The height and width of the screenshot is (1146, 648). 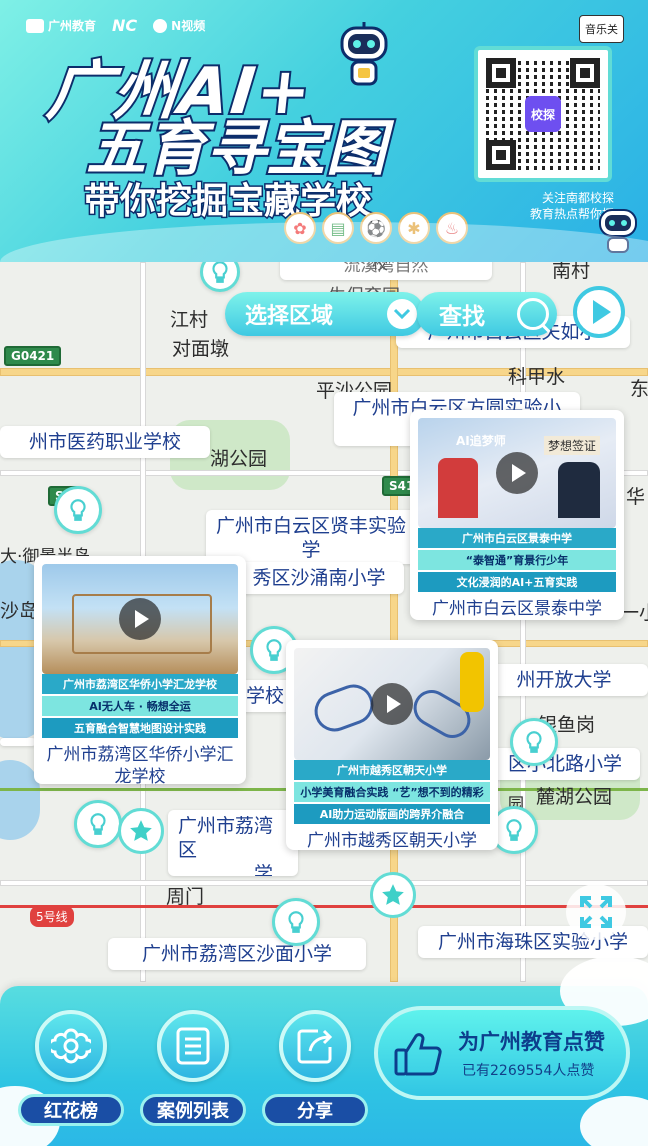 What do you see at coordinates (338, 228) in the screenshot?
I see `book-icon: ▤` at bounding box center [338, 228].